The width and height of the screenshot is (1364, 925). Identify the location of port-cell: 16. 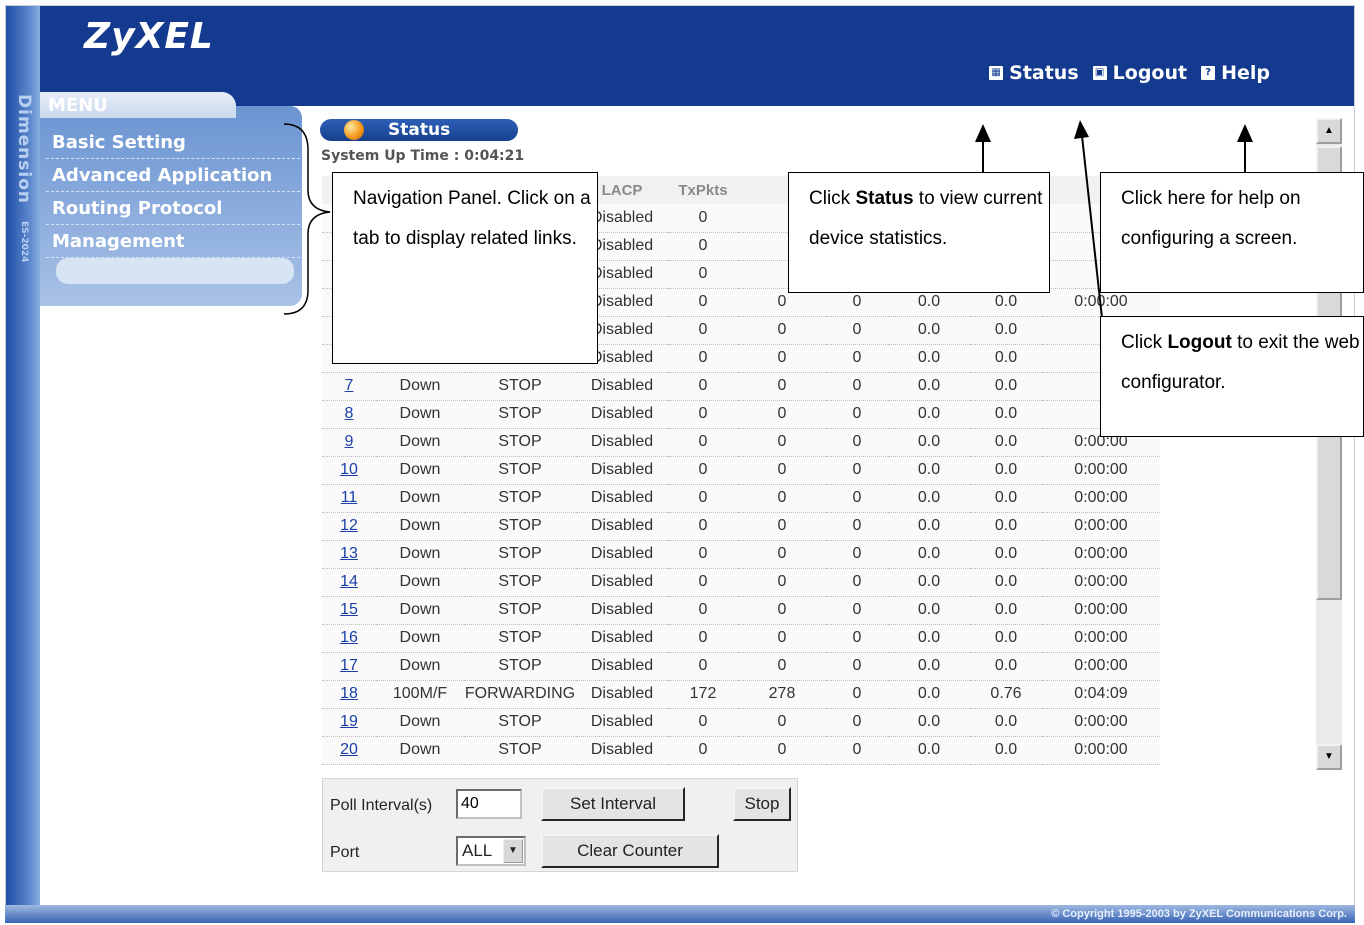
(349, 638).